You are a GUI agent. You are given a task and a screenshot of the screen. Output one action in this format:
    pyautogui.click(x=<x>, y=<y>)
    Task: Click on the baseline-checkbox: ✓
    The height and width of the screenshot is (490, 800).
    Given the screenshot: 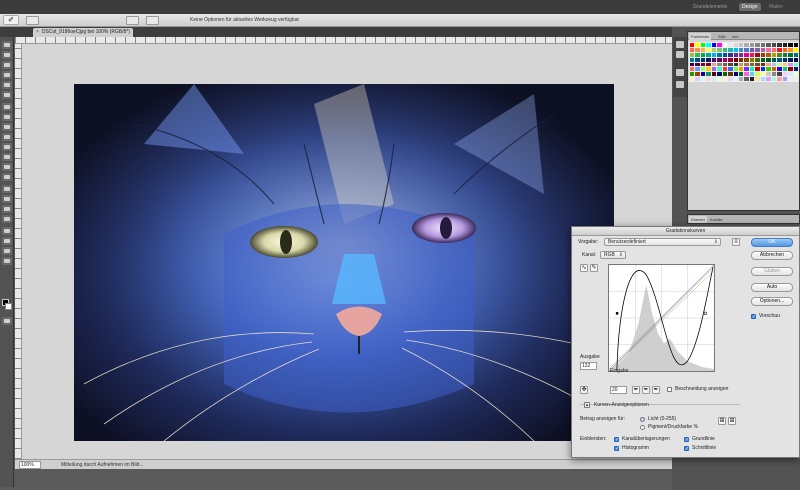 What is the action you would take?
    pyautogui.click(x=686, y=440)
    